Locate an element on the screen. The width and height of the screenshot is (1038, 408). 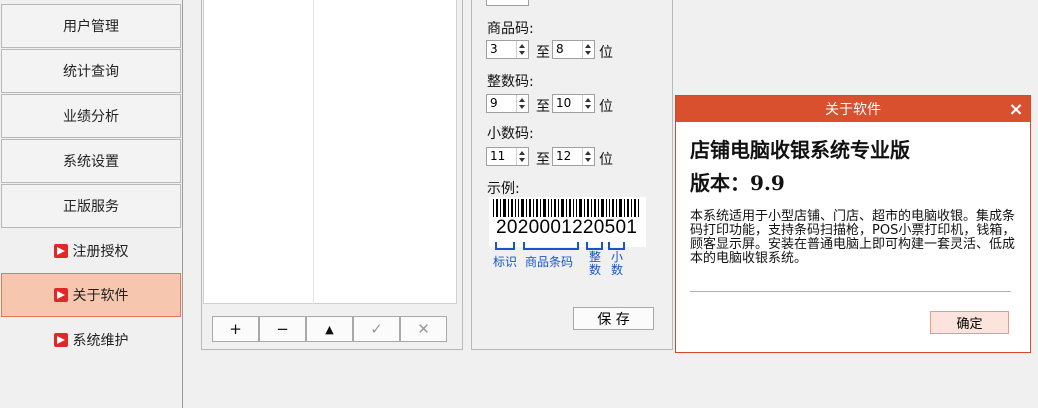
move-up-button: ▲ is located at coordinates (329, 329).